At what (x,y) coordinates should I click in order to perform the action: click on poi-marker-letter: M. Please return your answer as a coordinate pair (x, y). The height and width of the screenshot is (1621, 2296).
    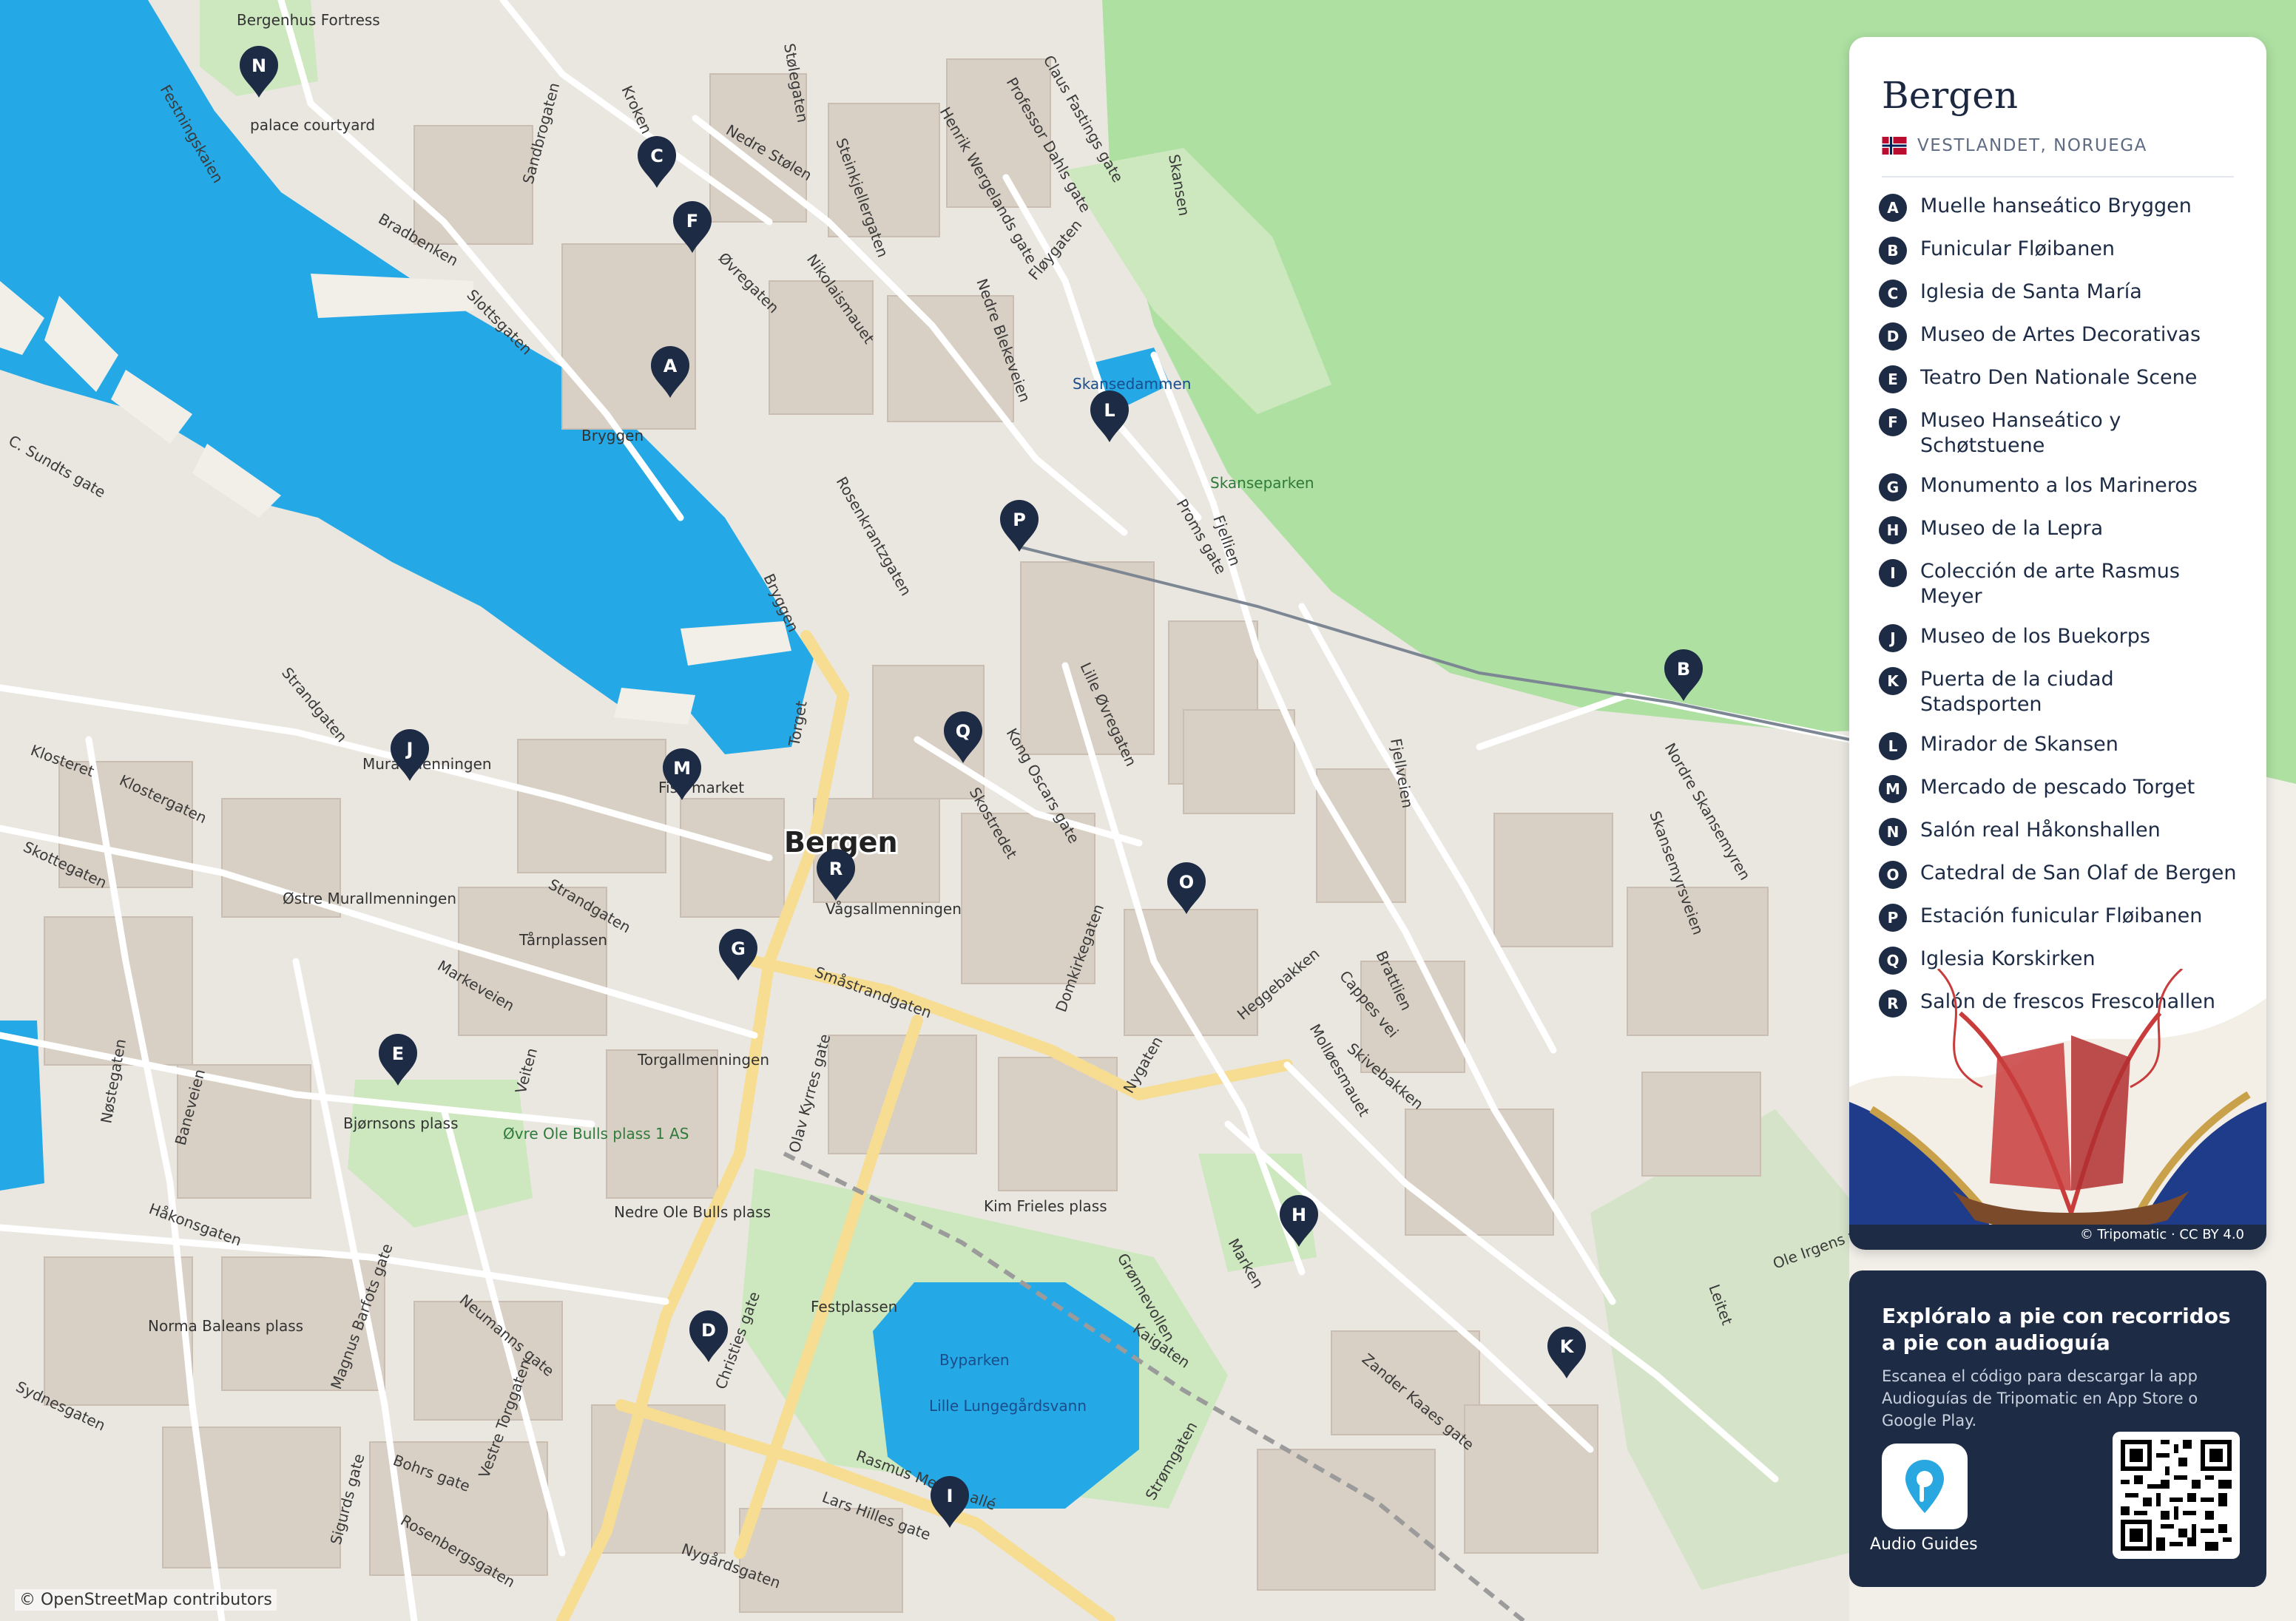
    Looking at the image, I should click on (682, 768).